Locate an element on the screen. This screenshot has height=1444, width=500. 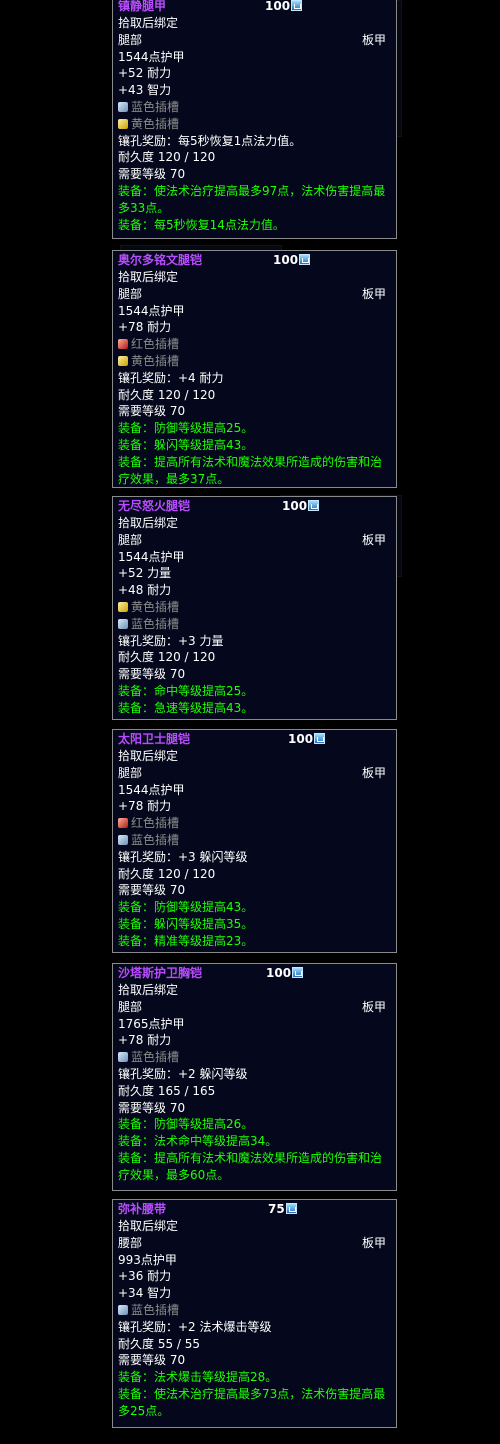
stat-line: +52 力量 is located at coordinates (145, 573).